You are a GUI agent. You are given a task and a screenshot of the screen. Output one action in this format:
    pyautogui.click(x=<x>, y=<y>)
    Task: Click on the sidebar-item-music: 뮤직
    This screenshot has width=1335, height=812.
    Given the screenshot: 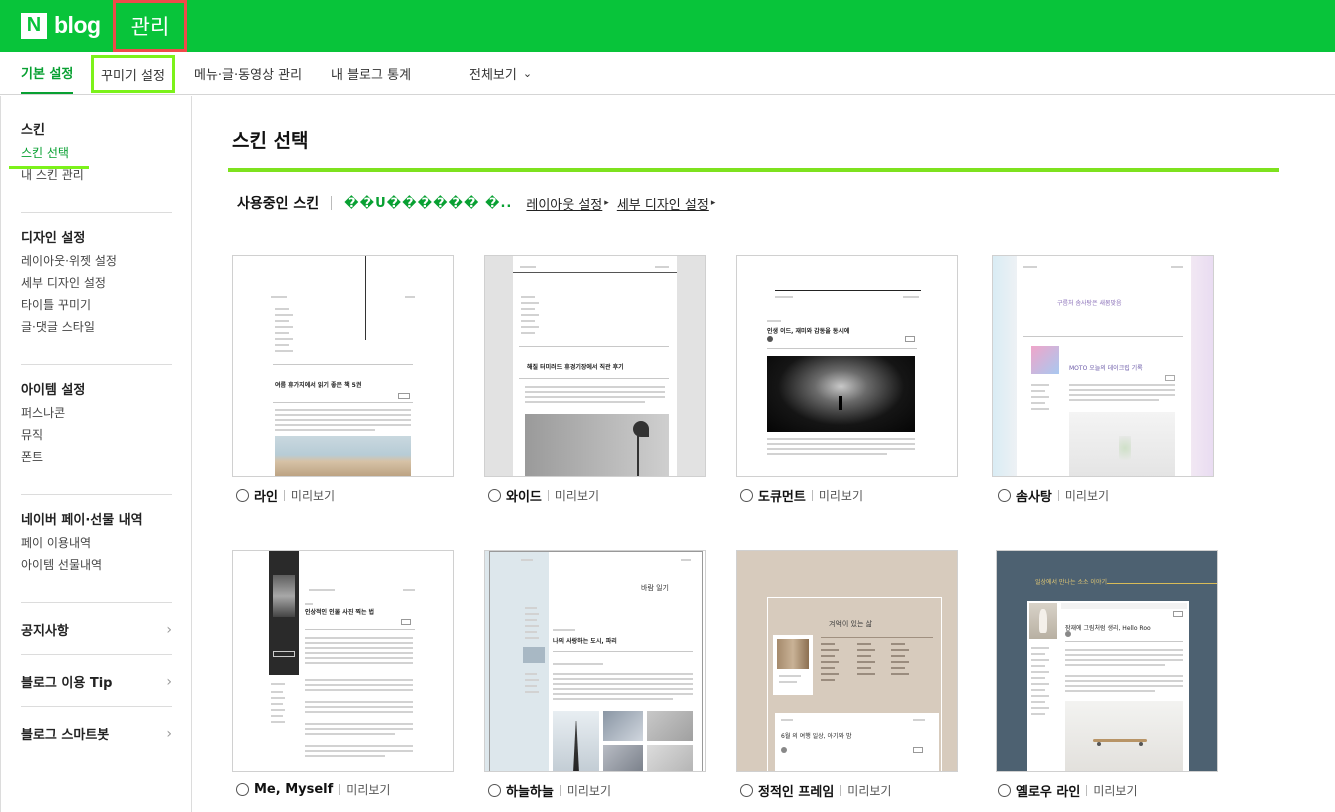 What is the action you would take?
    pyautogui.click(x=53, y=435)
    